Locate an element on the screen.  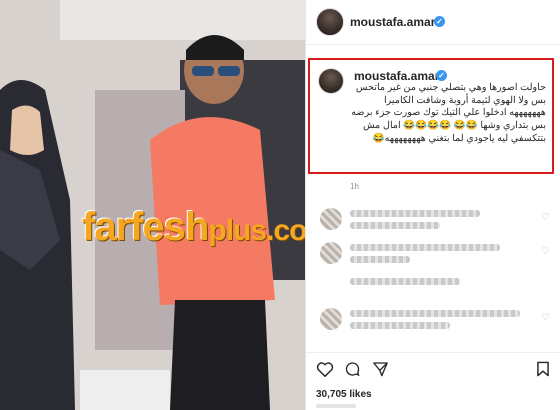
action-bar is located at coordinates (433, 366).